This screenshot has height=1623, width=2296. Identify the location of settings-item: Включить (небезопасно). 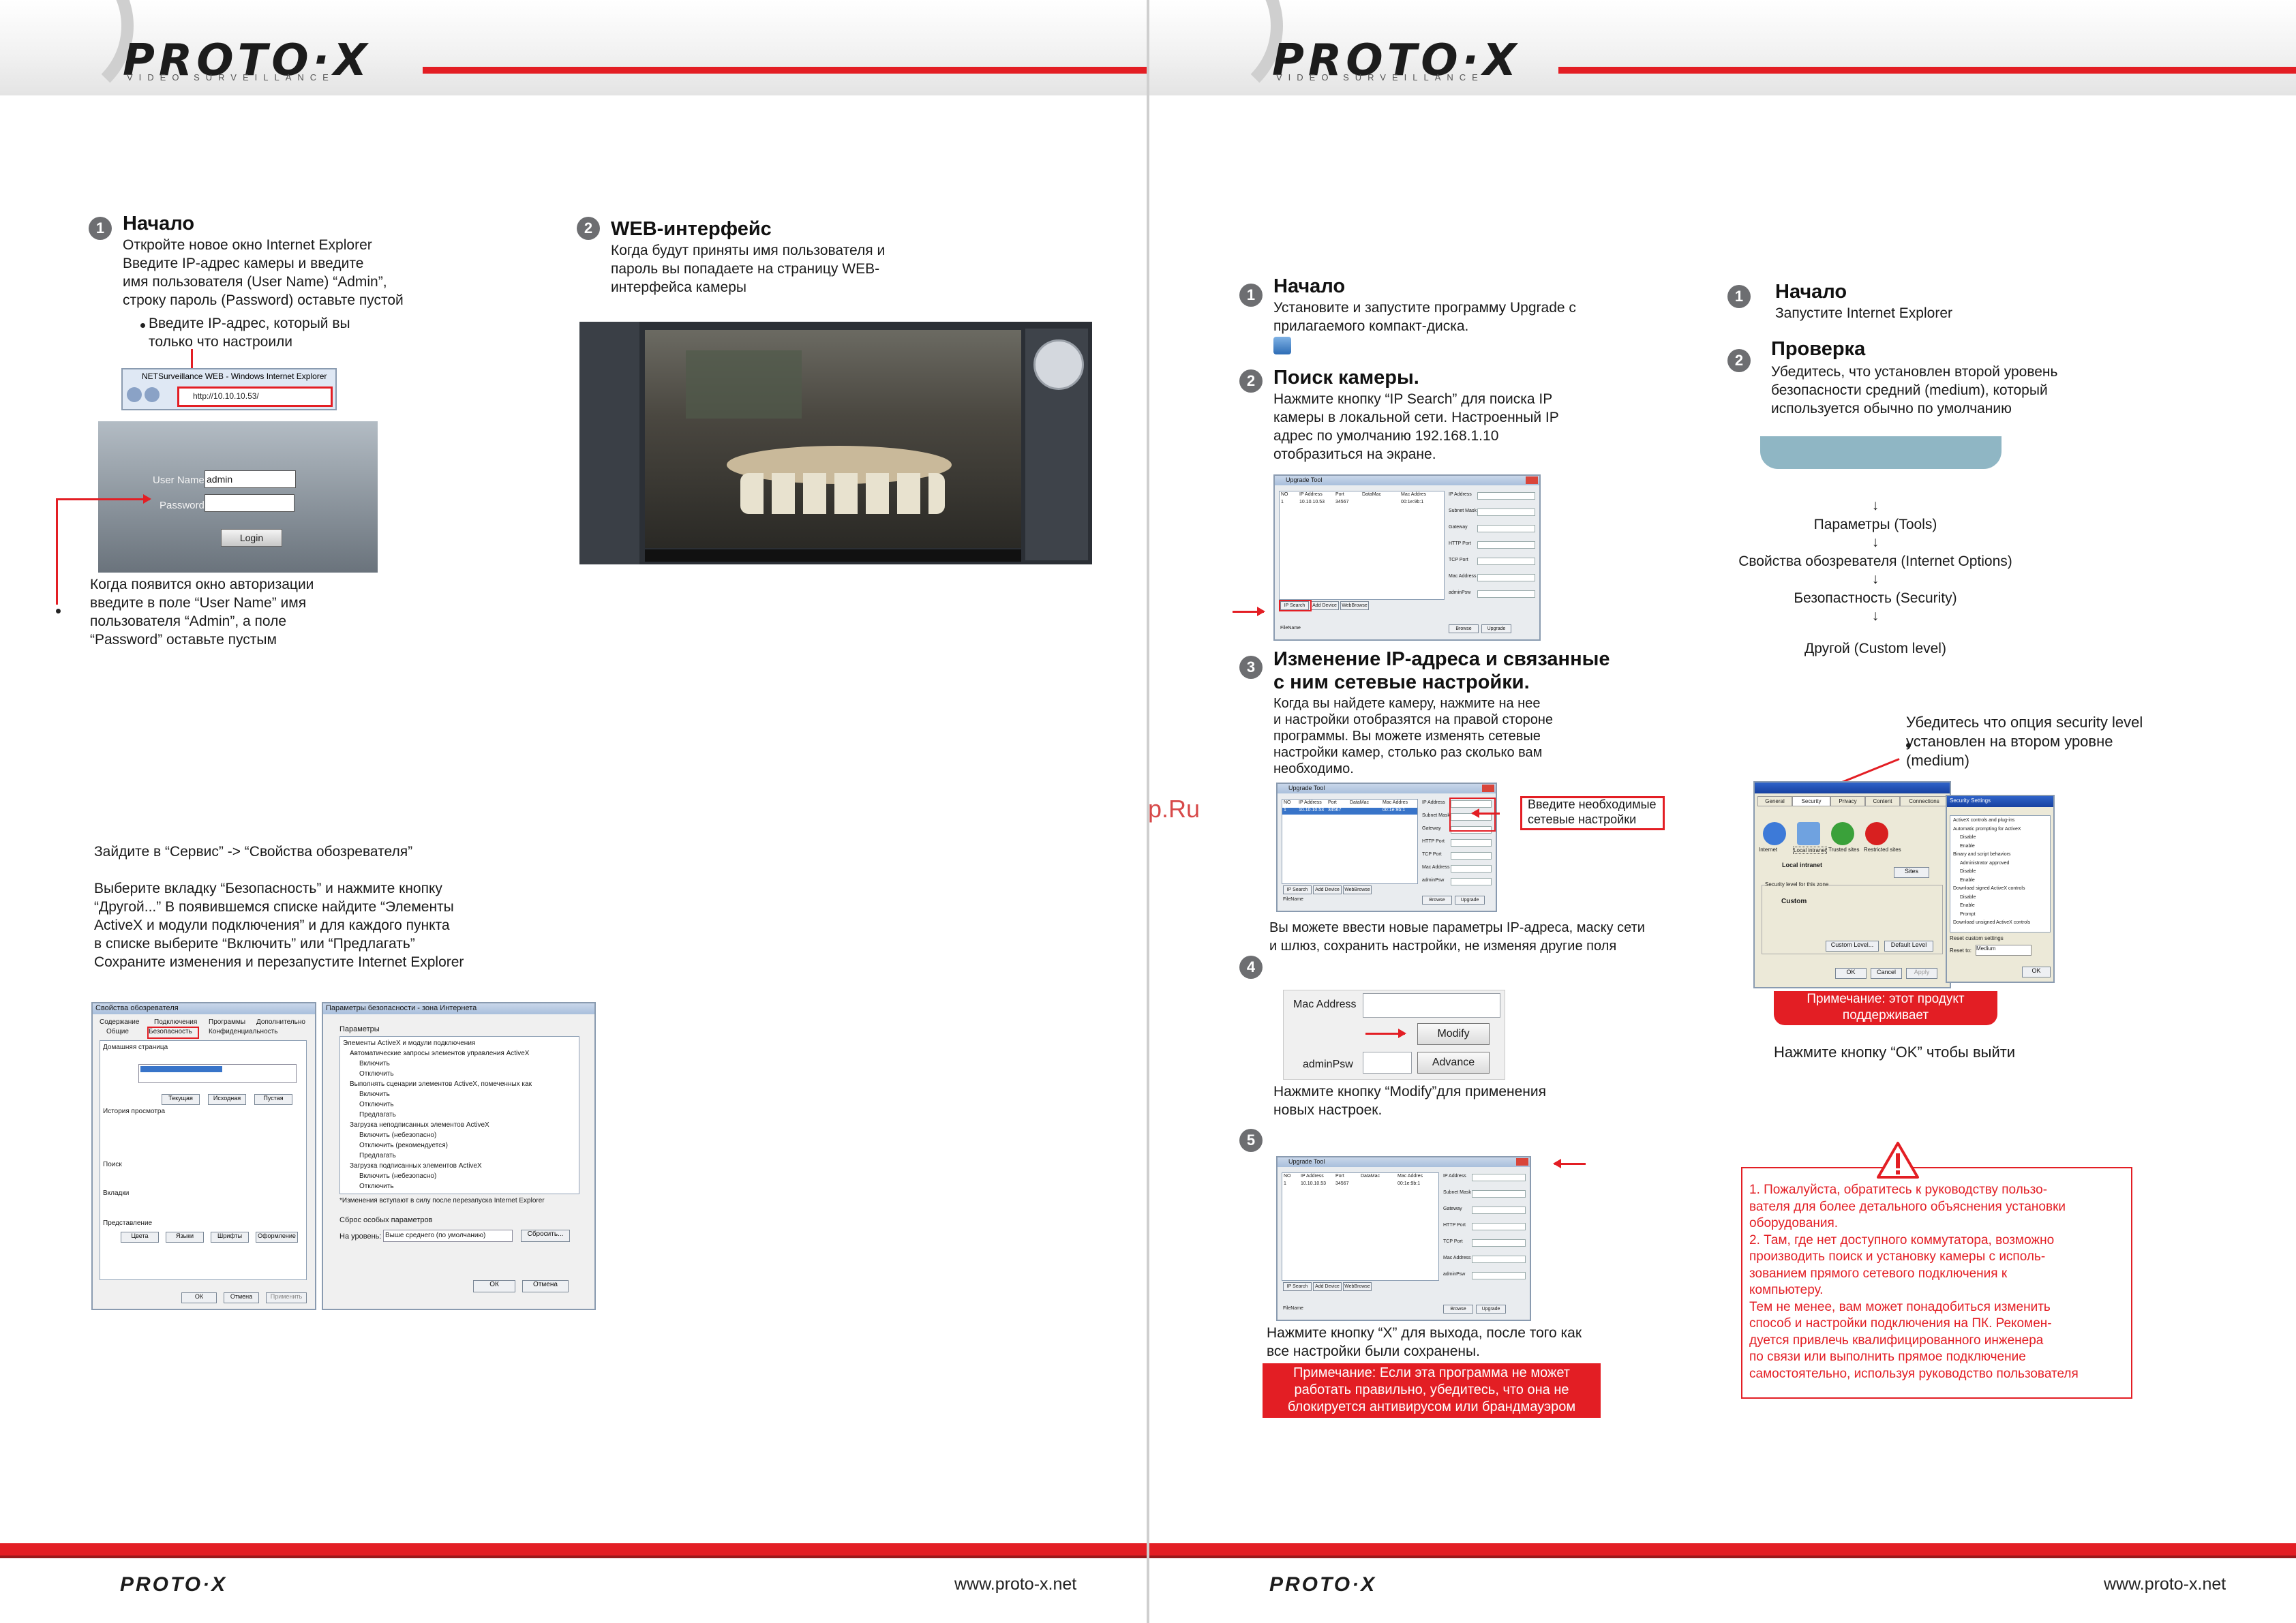
(397, 1176).